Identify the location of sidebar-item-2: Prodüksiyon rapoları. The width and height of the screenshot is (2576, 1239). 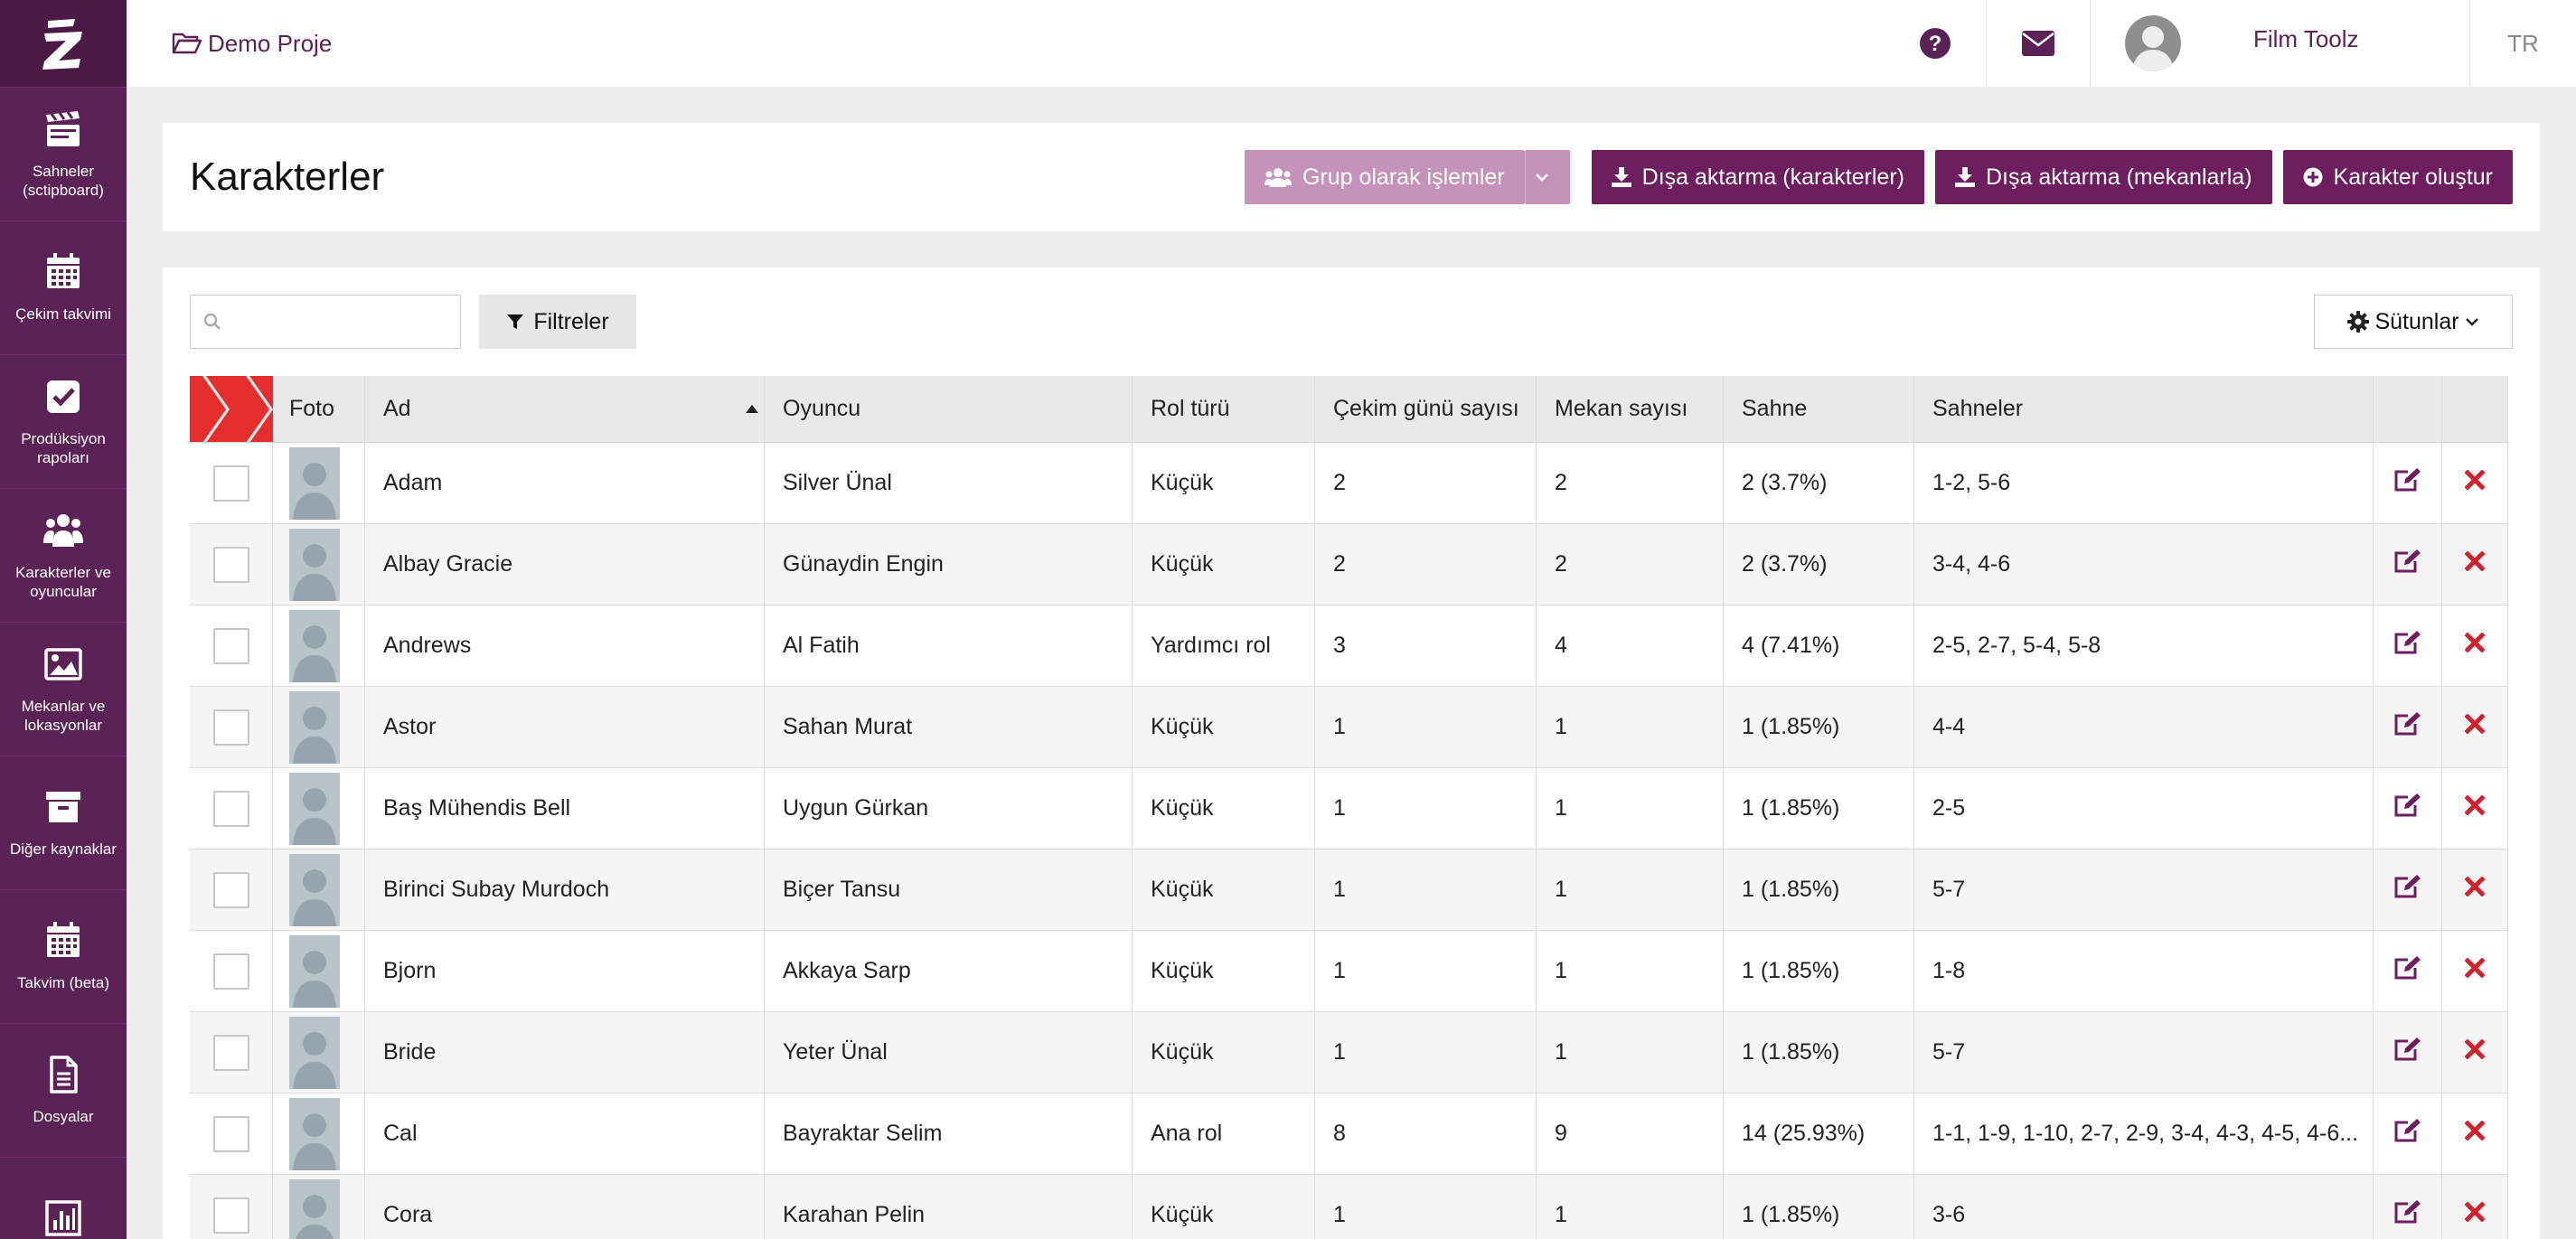
(63, 421).